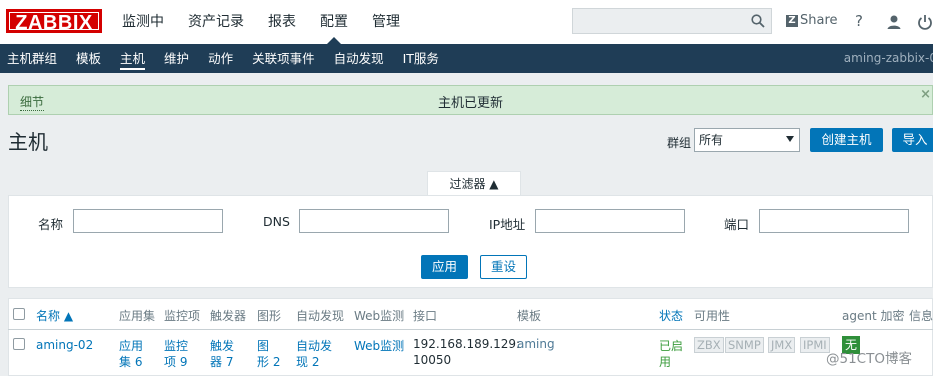  I want to click on subnav-it-services: IT服务, so click(421, 58).